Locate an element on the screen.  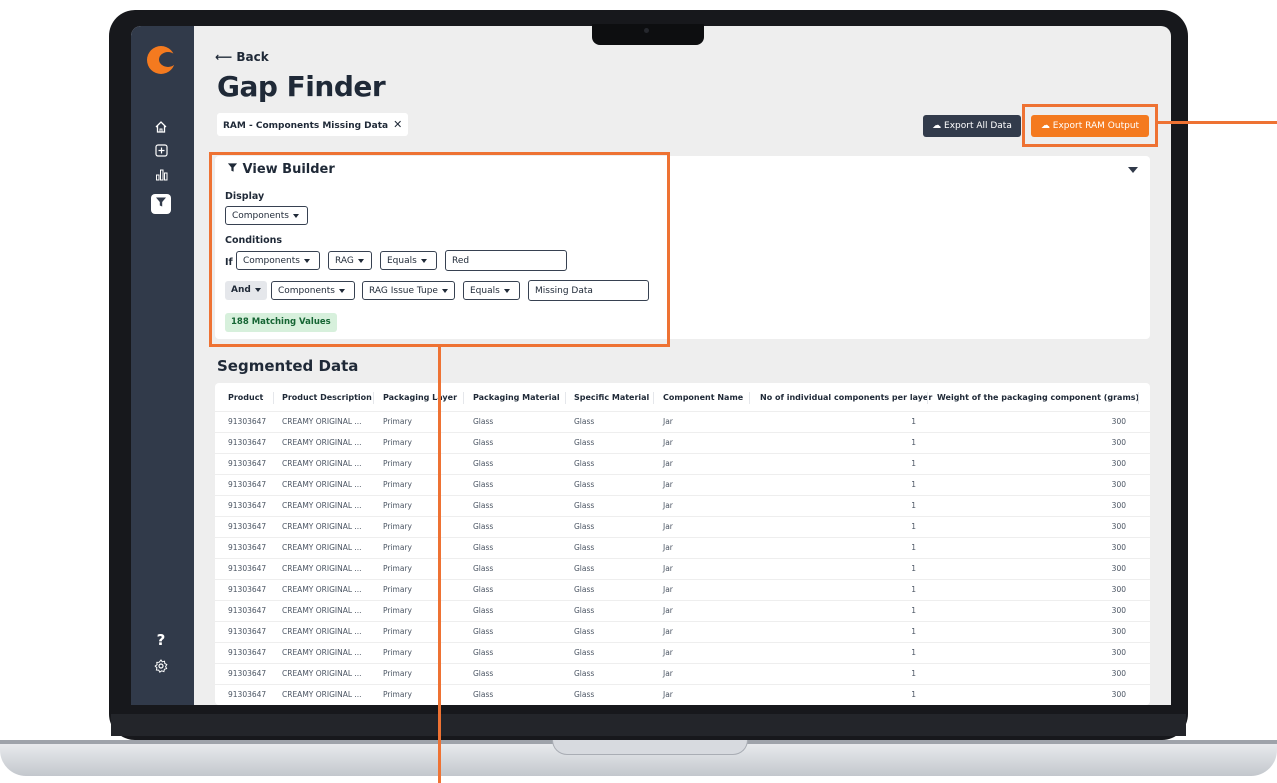
column-header: Product is located at coordinates (245, 397).